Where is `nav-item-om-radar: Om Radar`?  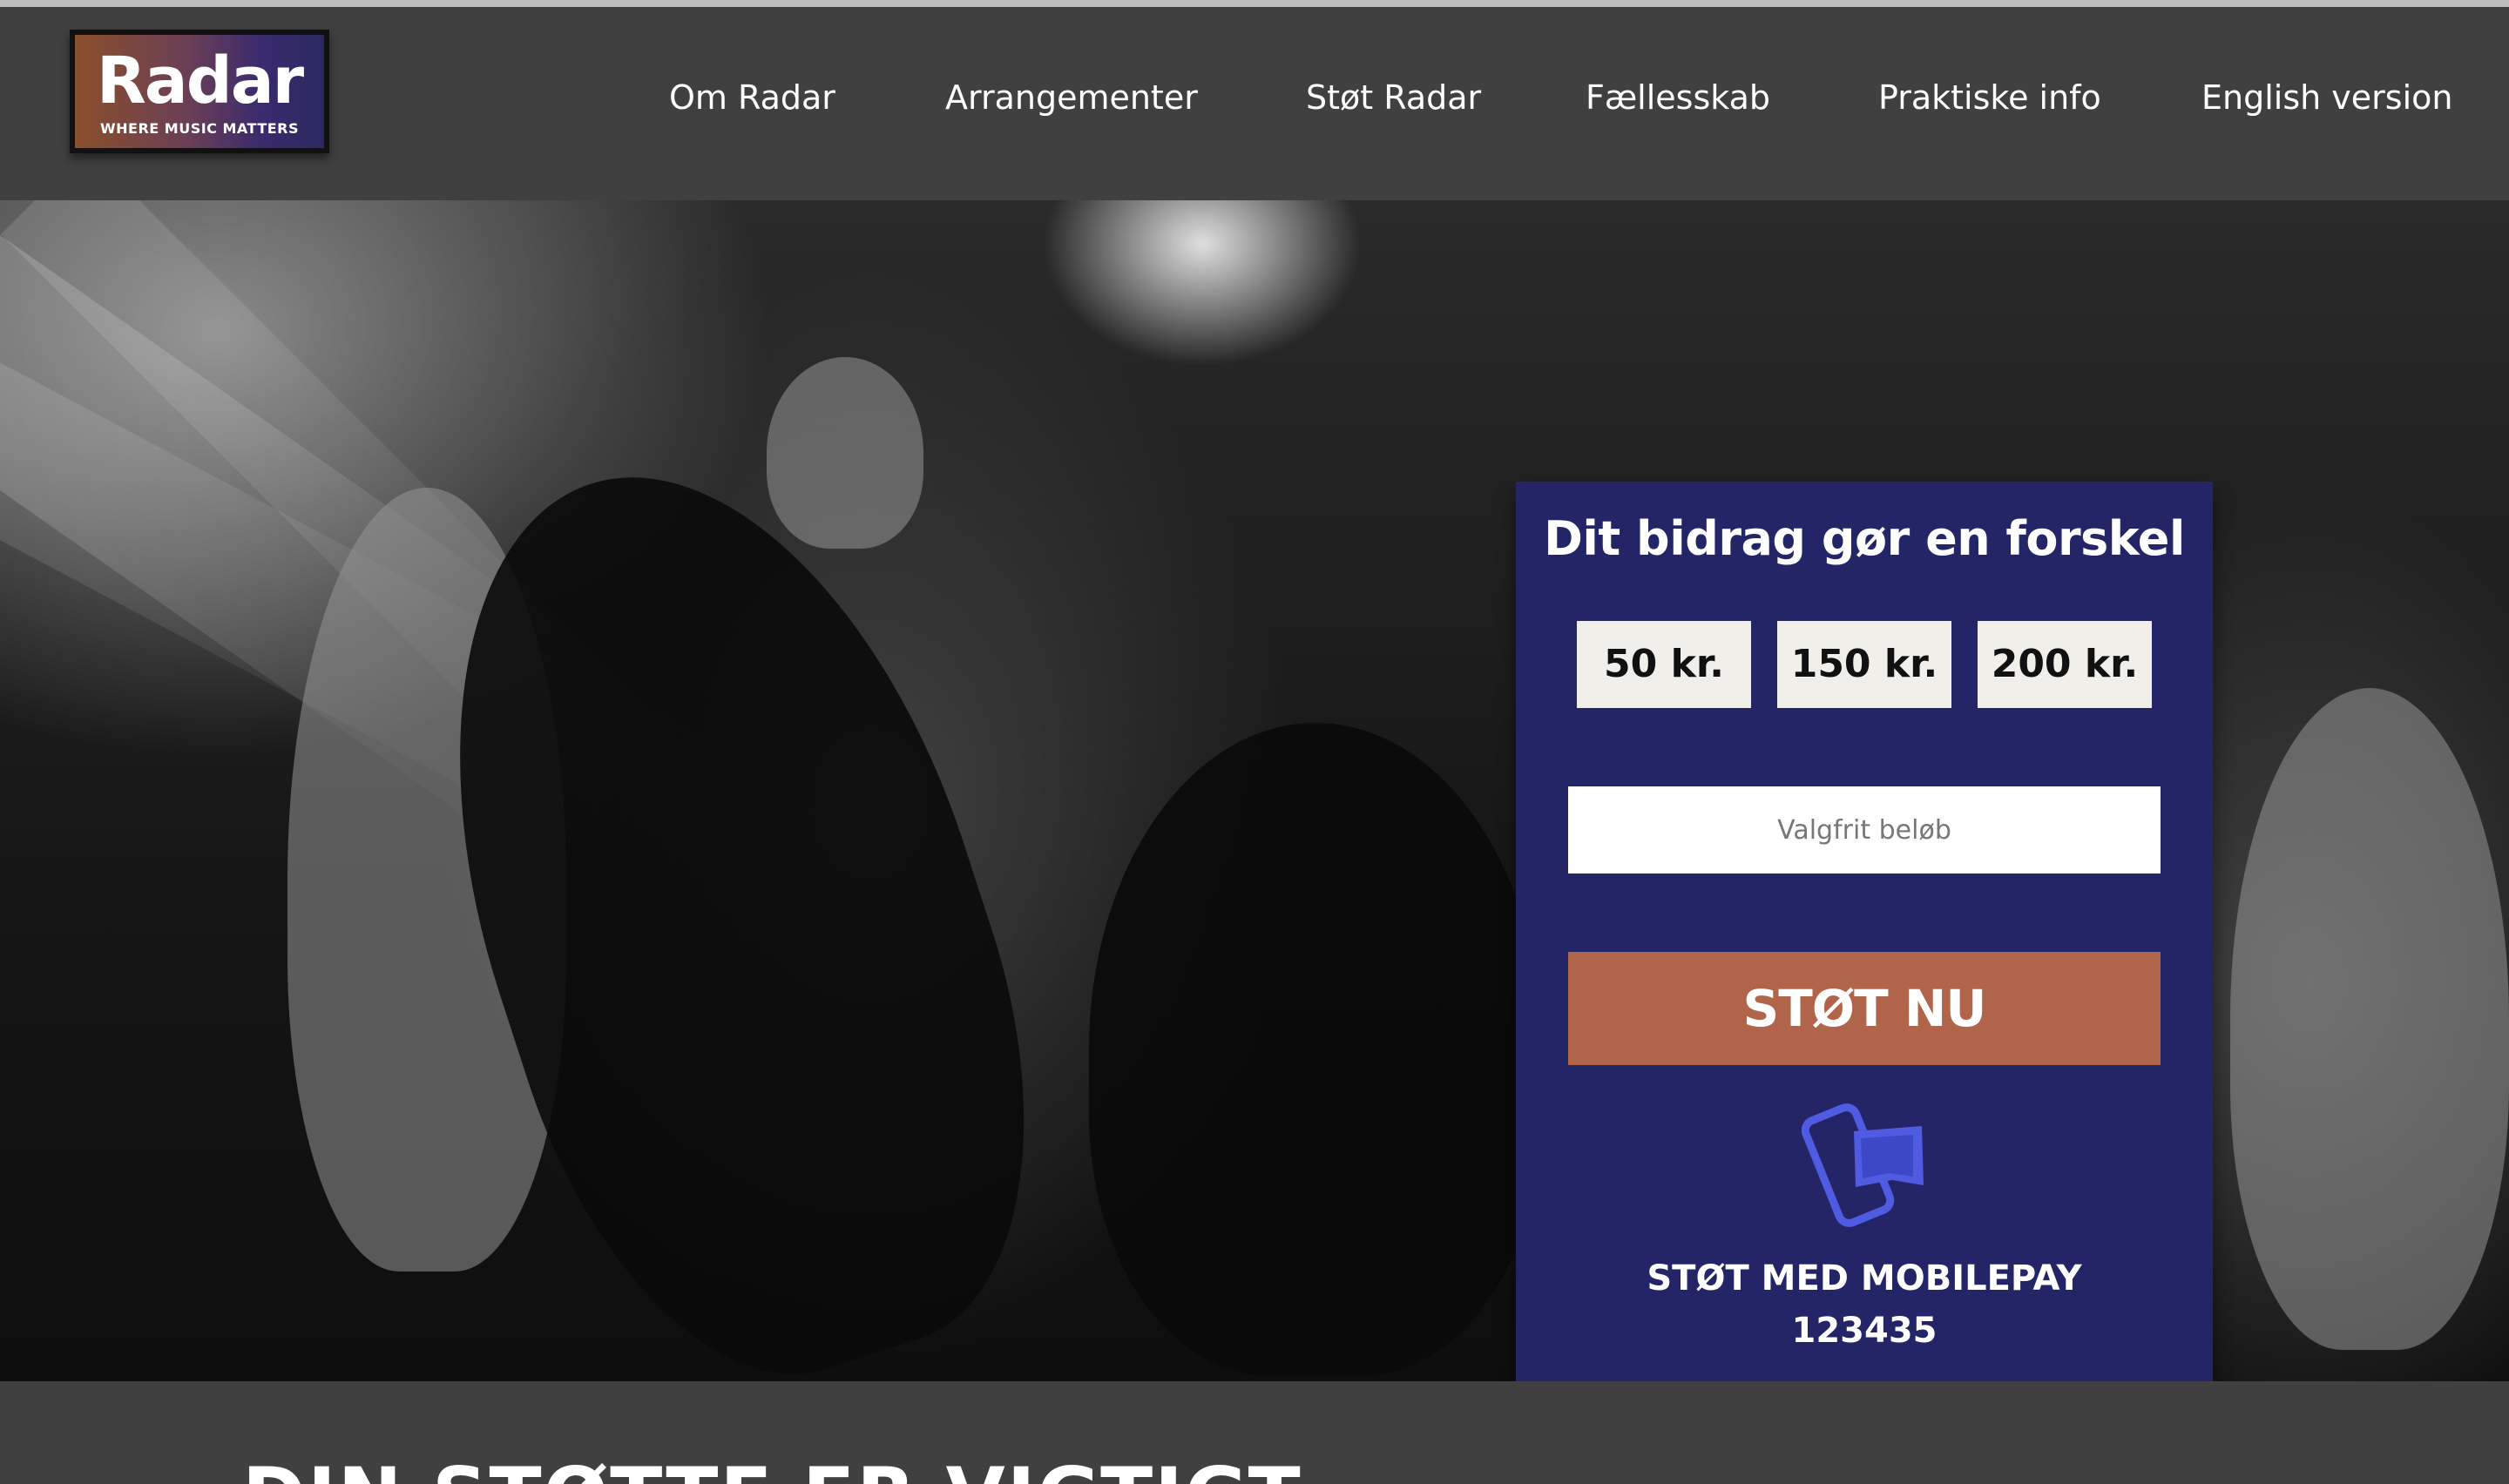 nav-item-om-radar: Om Radar is located at coordinates (752, 97).